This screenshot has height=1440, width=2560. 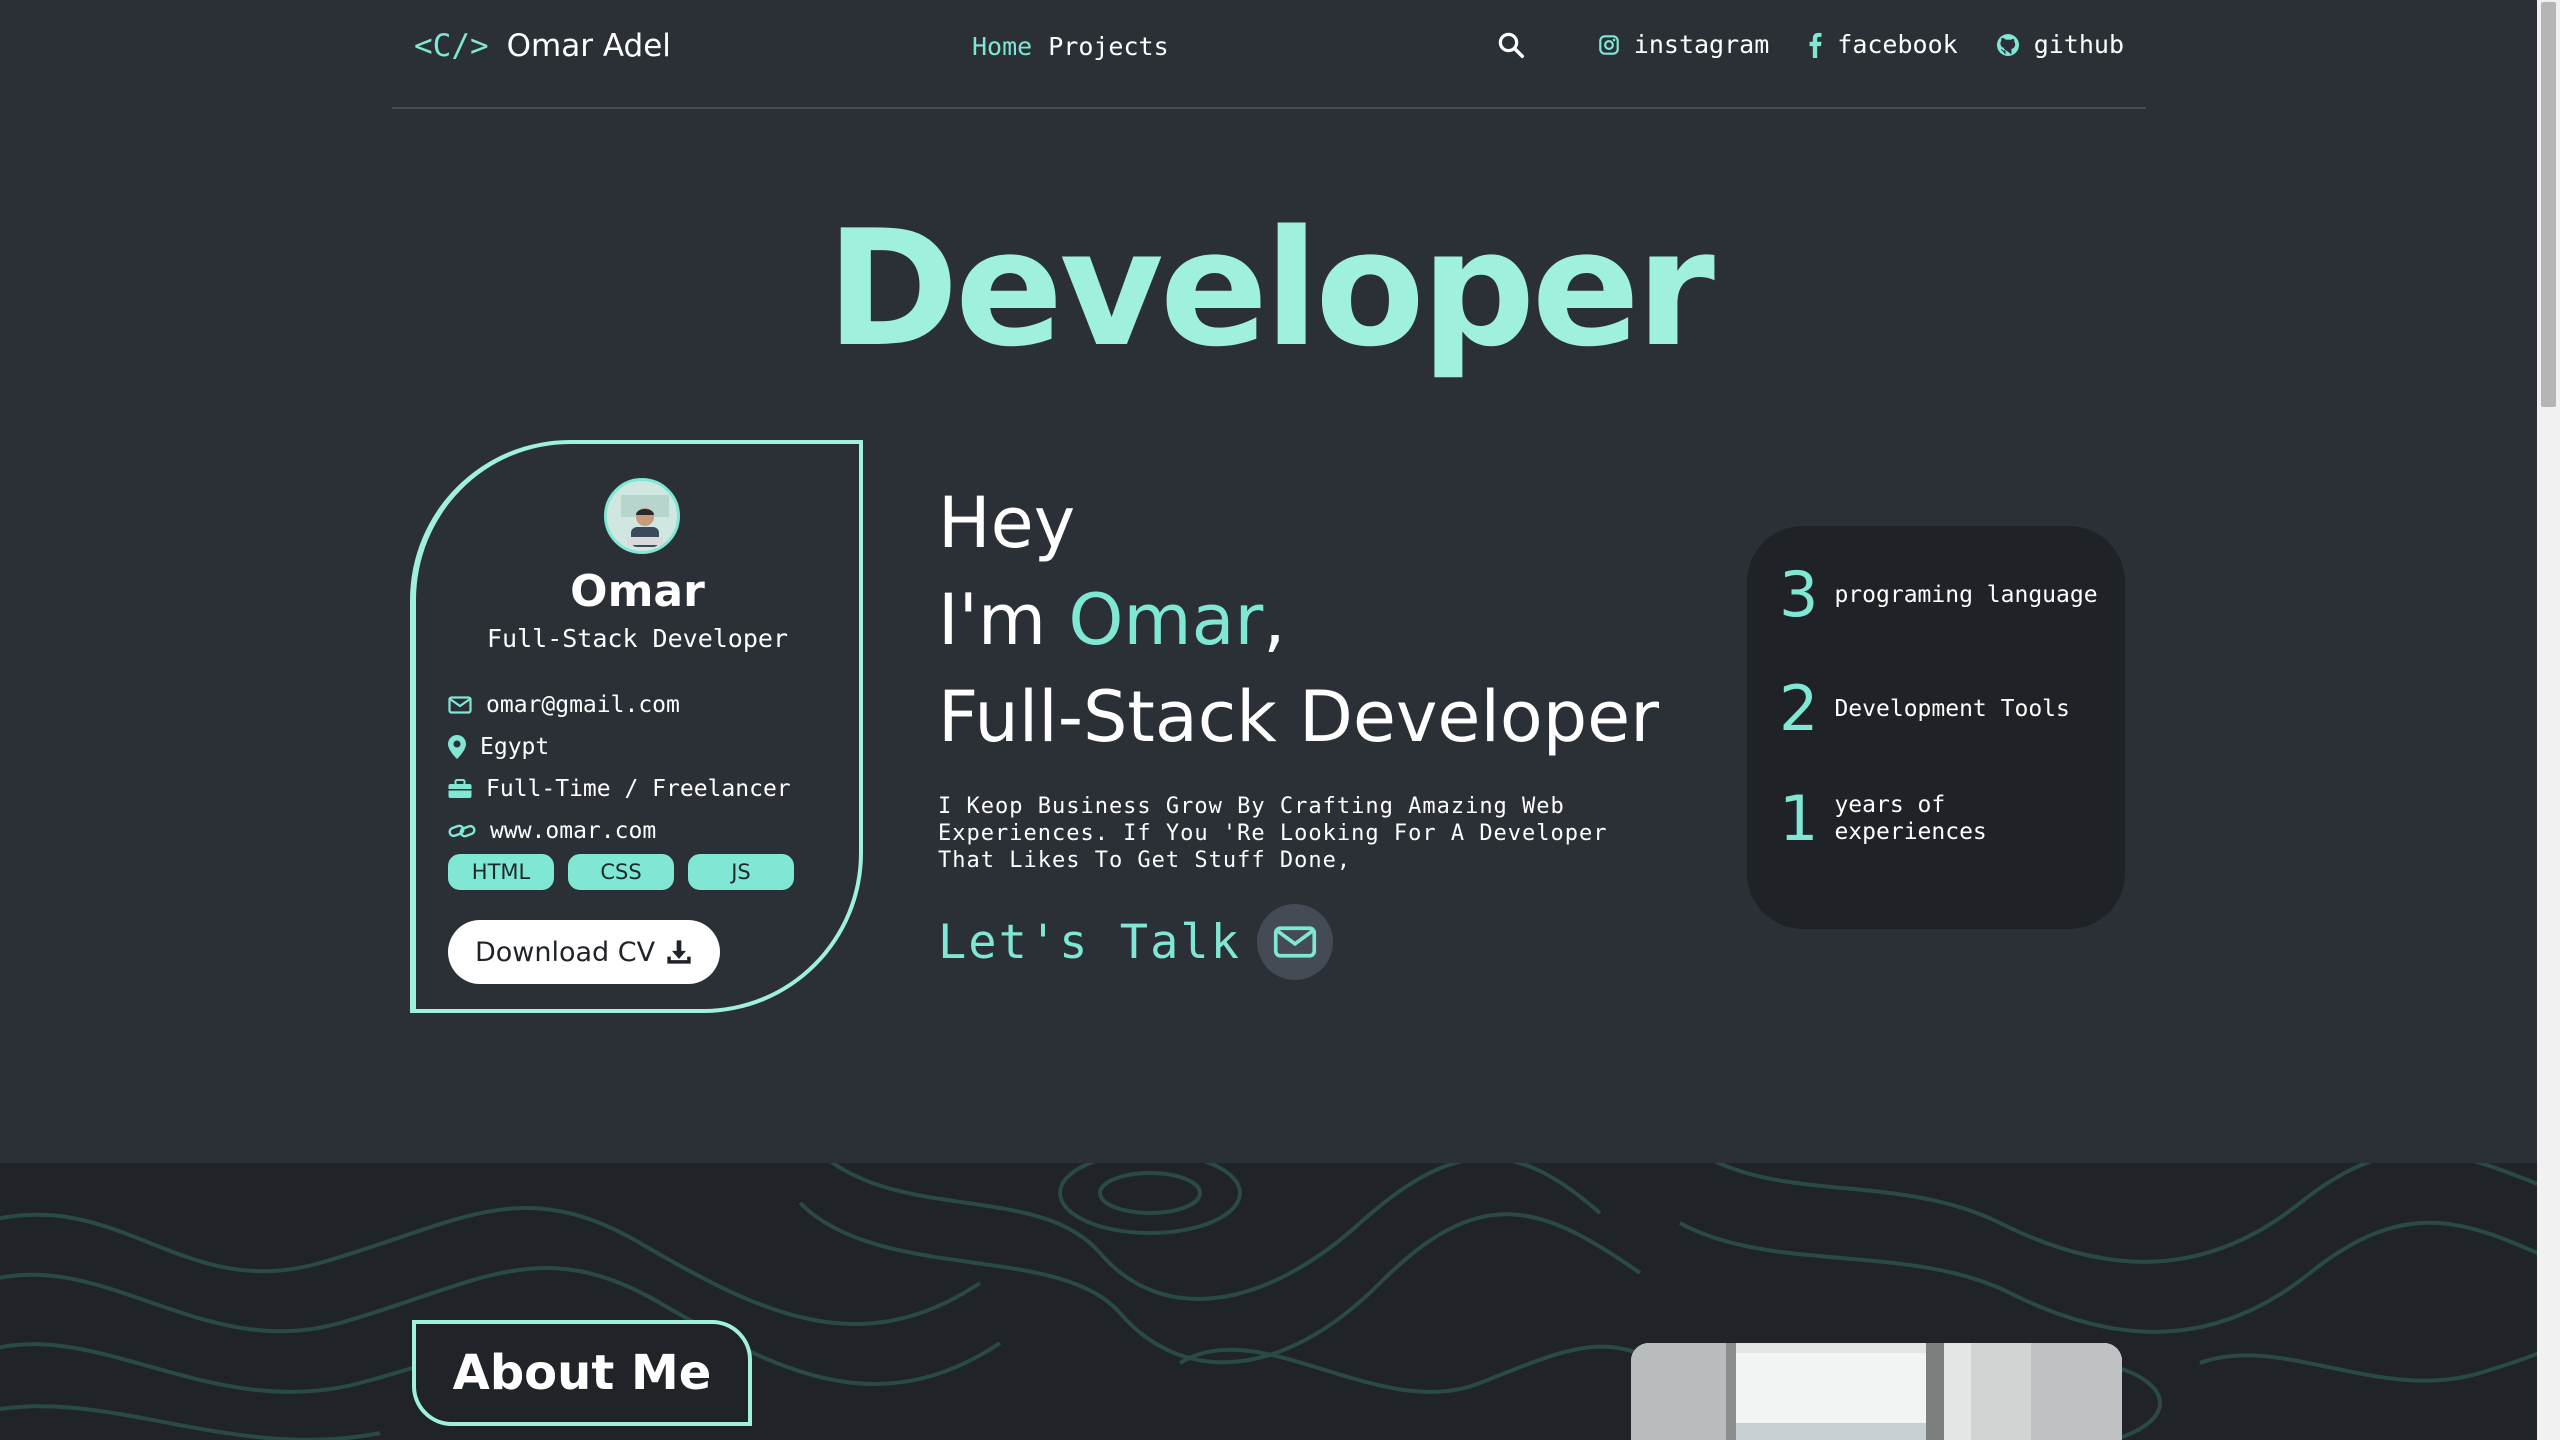 What do you see at coordinates (1608, 44) in the screenshot?
I see `instagram-icon` at bounding box center [1608, 44].